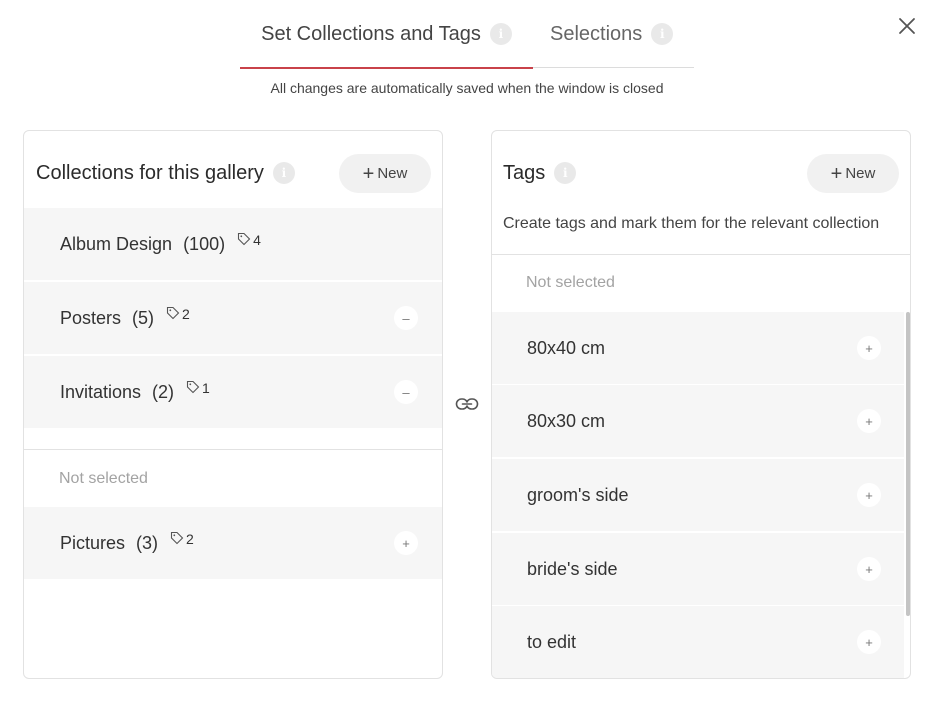 The height and width of the screenshot is (702, 934). What do you see at coordinates (698, 495) in the screenshot?
I see `tag-row: groom's side +` at bounding box center [698, 495].